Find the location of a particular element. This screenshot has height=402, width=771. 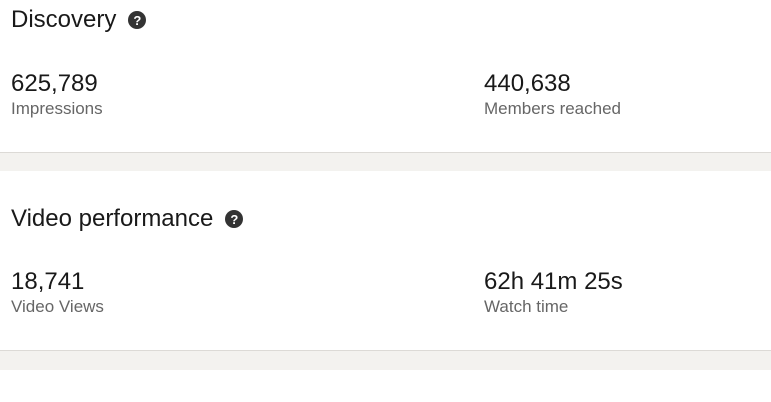

members-reached-value: 440,638 is located at coordinates (527, 83).